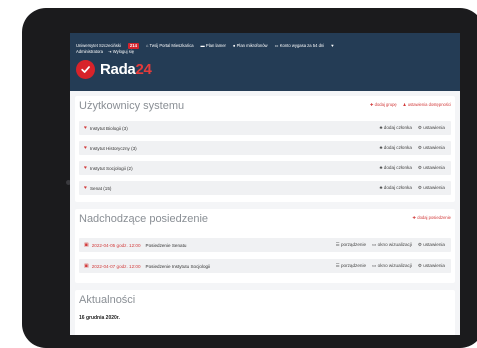 The image size is (477, 348). I want to click on add-meeting-button: ✚ dodaj posiedzenie, so click(432, 217).